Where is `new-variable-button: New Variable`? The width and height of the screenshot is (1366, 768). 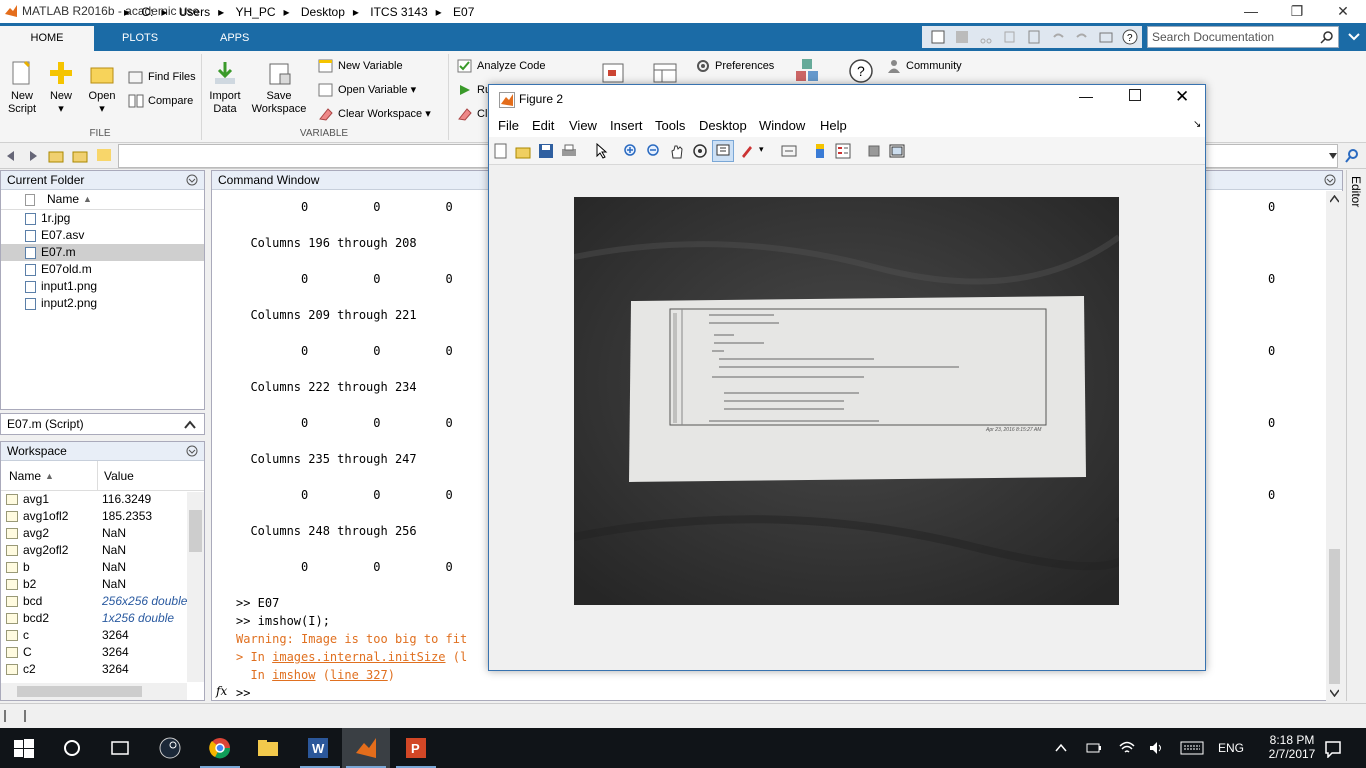 new-variable-button: New Variable is located at coordinates (378, 66).